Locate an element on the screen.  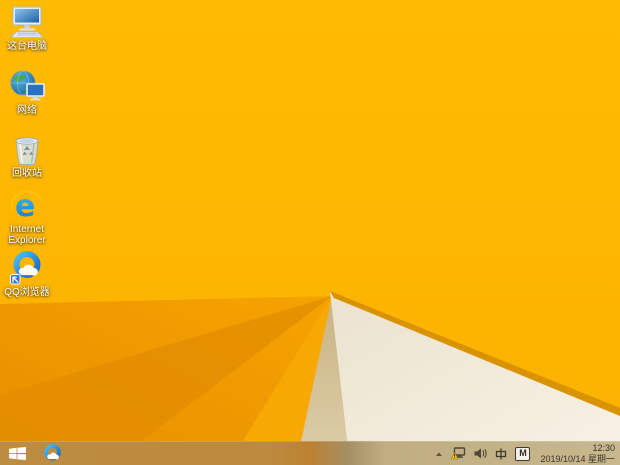
desktop-icon-internet-explorer: e Internet Explorer is located at coordinates (27, 217).